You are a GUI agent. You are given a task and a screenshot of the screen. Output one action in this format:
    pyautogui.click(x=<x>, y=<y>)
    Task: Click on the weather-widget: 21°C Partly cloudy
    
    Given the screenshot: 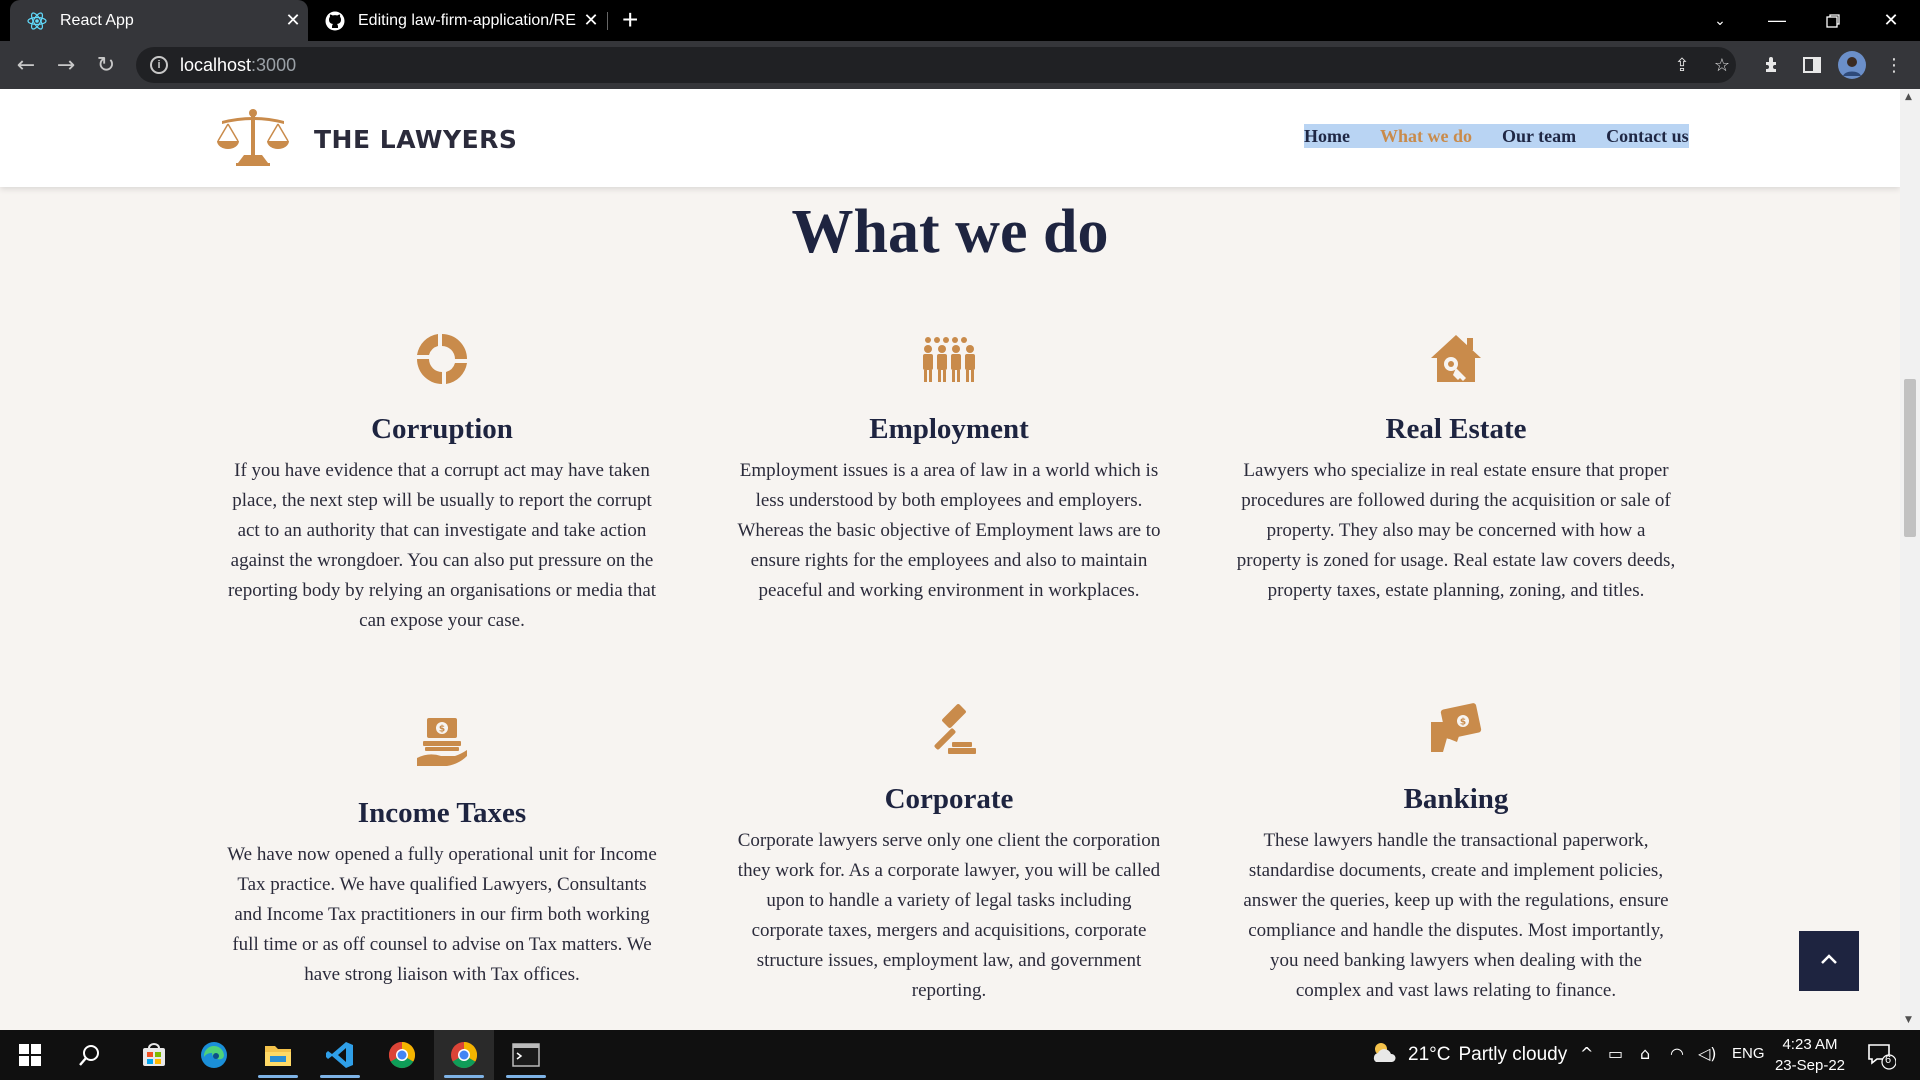 What is the action you would take?
    pyautogui.click(x=1468, y=1055)
    